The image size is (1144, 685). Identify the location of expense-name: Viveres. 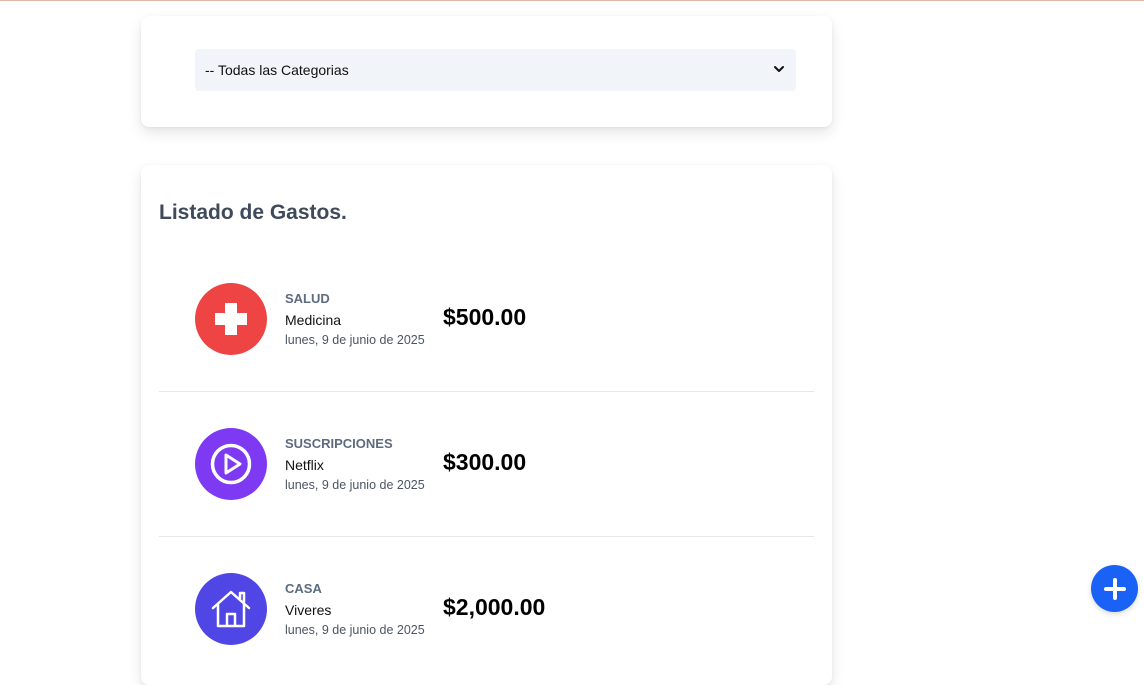
(308, 610).